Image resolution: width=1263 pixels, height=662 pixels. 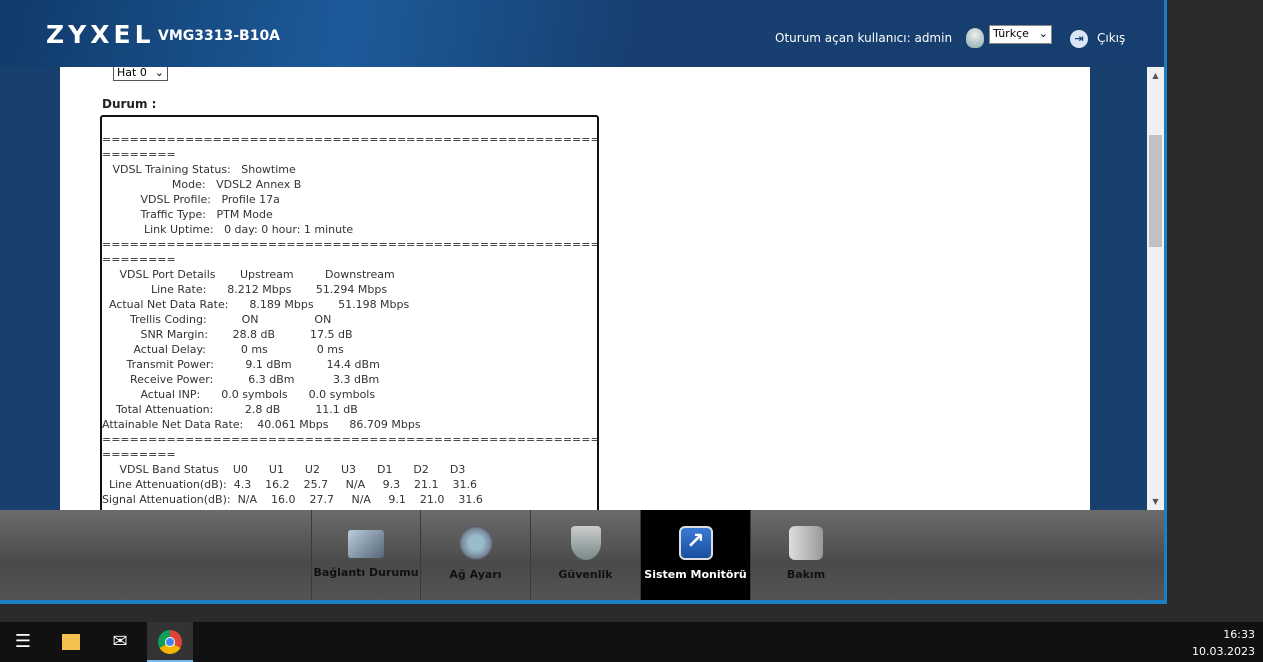 I want to click on nav-network-settings: Ağ Ayarı, so click(x=476, y=555).